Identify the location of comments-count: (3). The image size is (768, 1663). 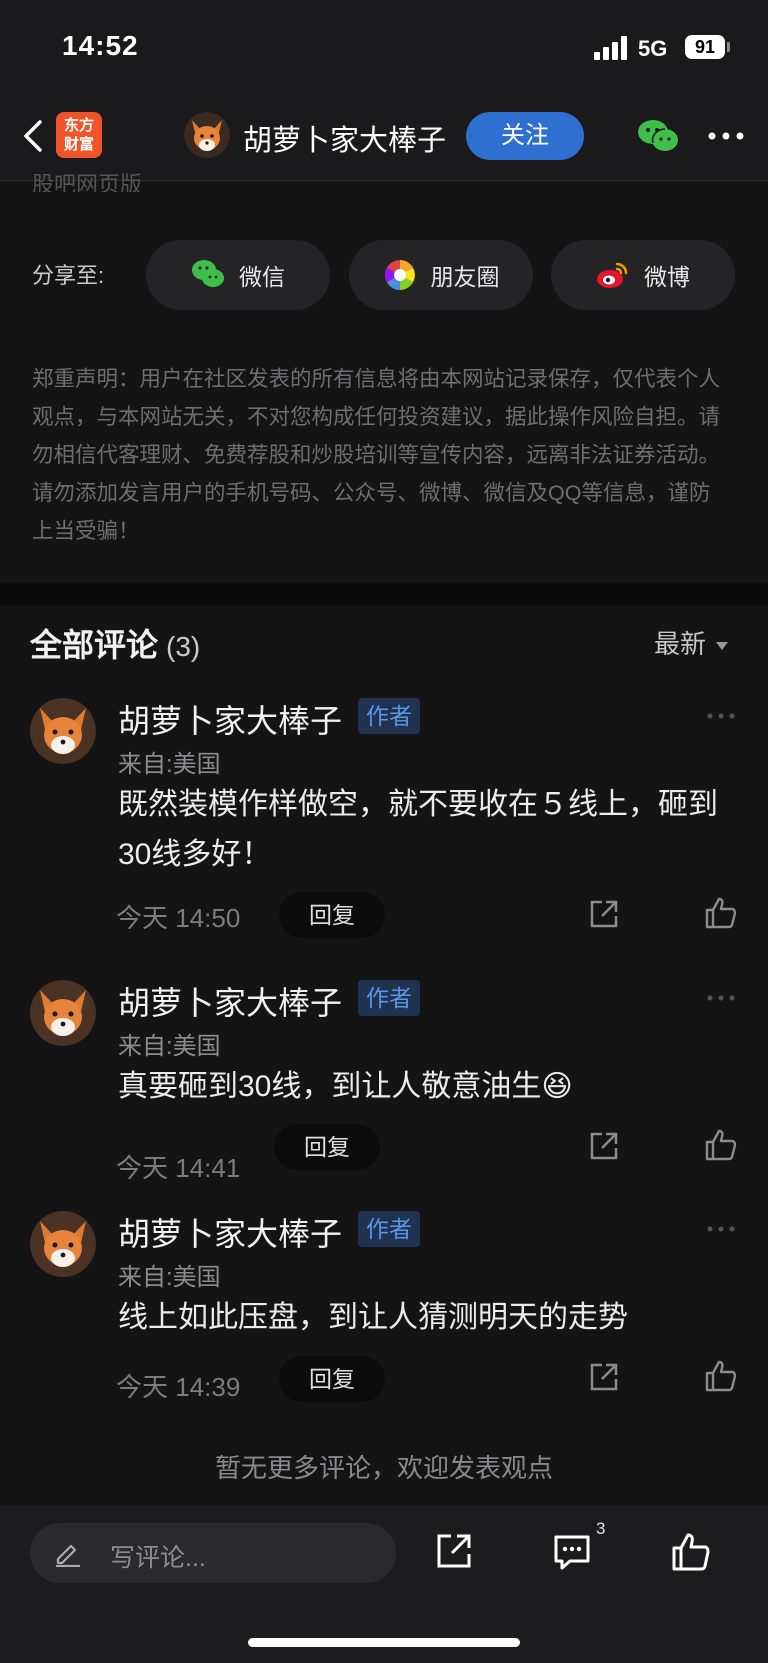
(183, 646).